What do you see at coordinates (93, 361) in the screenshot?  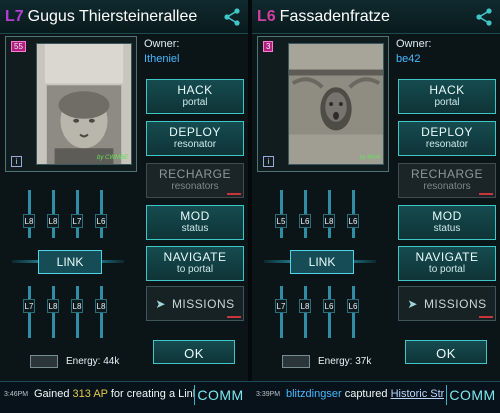 I see `portal-energy: Energy: 44k` at bounding box center [93, 361].